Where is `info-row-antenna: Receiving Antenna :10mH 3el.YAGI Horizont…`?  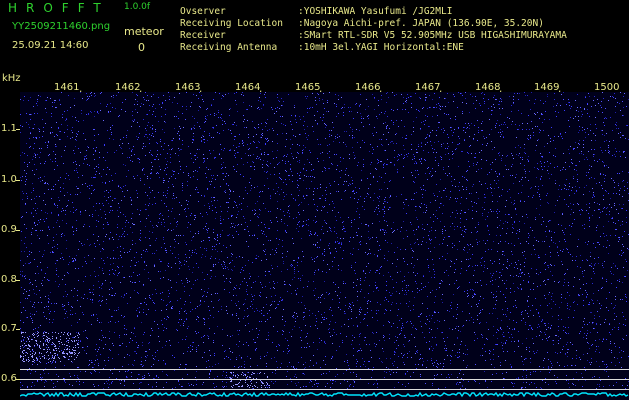
info-row-antenna: Receiving Antenna :10mH 3el.YAGI Horizont… is located at coordinates (373, 48).